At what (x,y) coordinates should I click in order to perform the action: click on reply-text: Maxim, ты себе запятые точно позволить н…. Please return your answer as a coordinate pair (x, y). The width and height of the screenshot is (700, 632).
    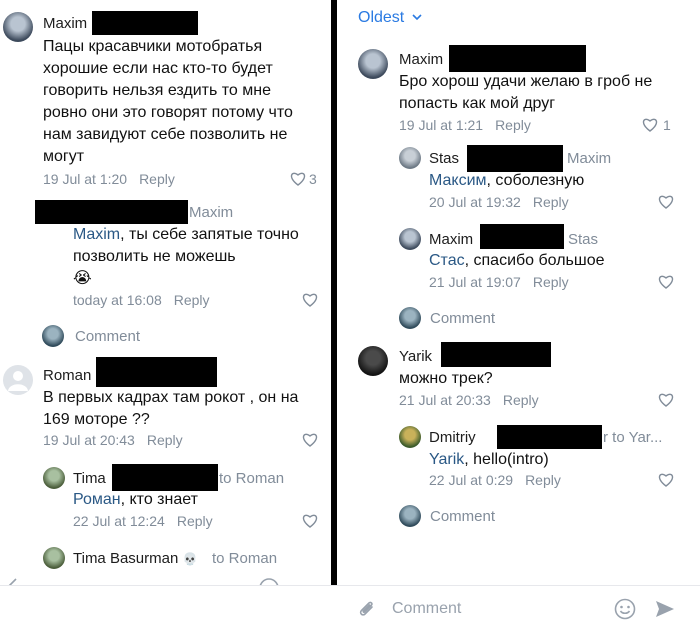
    Looking at the image, I should click on (186, 256).